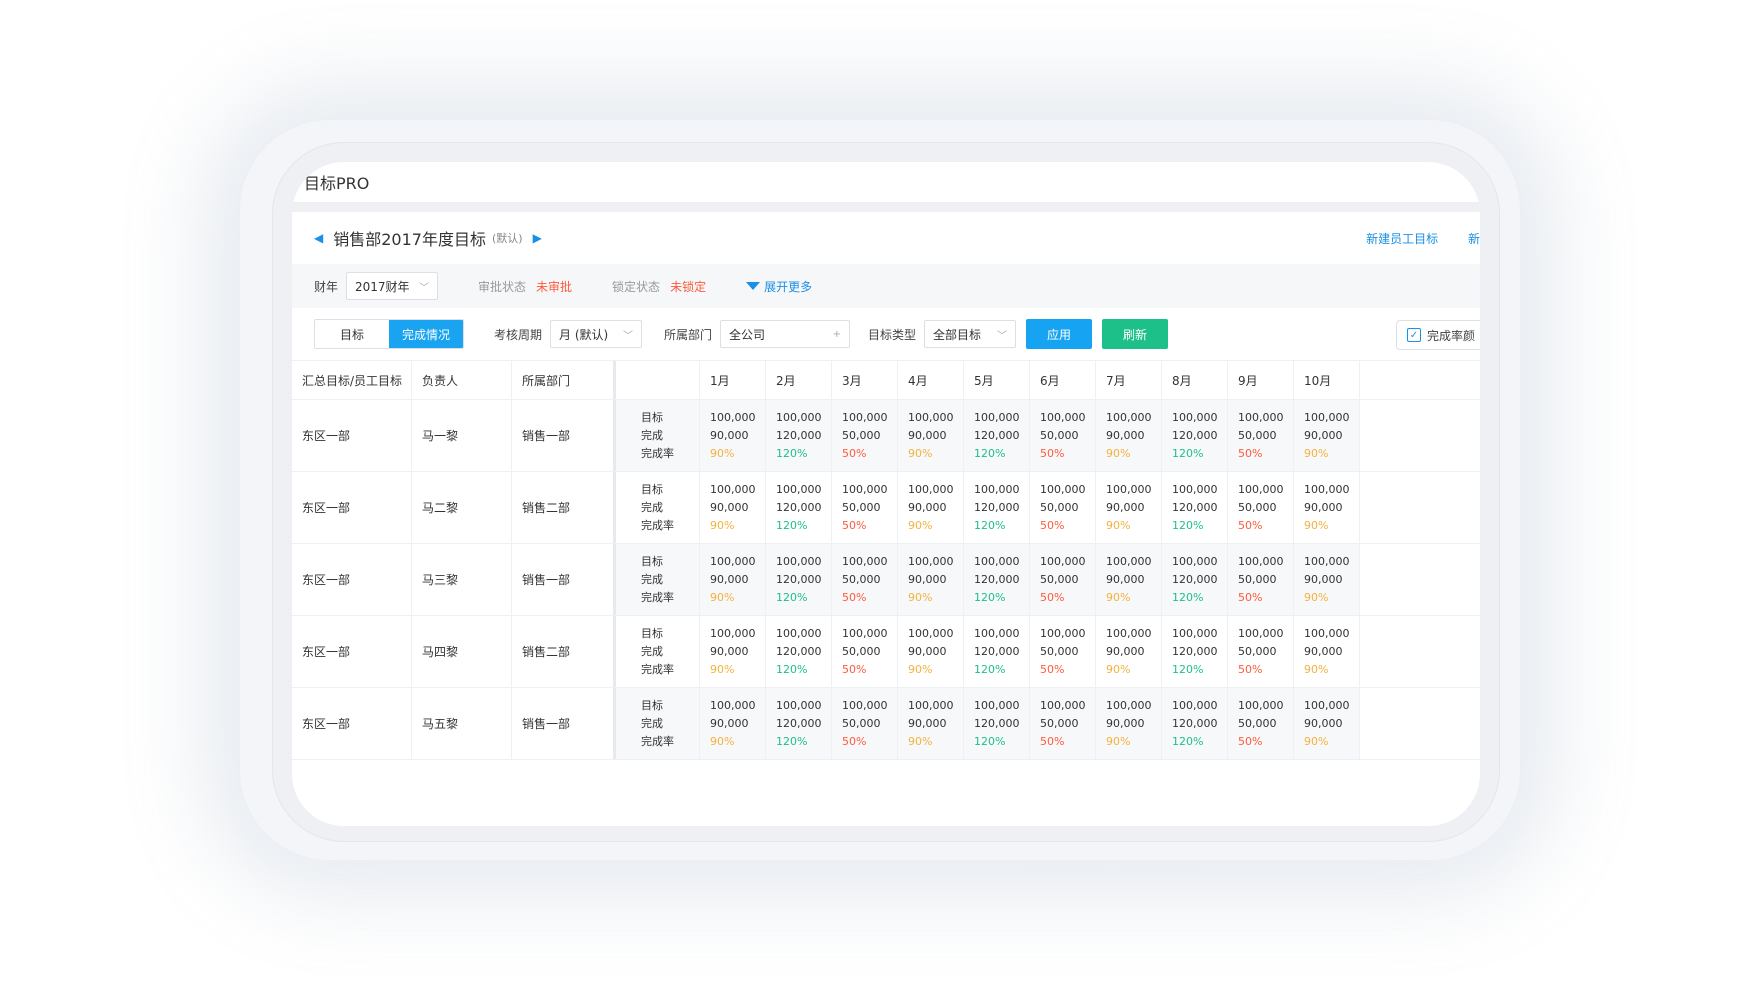  I want to click on col-header-goal: 汇总目标/员工目标, so click(352, 380).